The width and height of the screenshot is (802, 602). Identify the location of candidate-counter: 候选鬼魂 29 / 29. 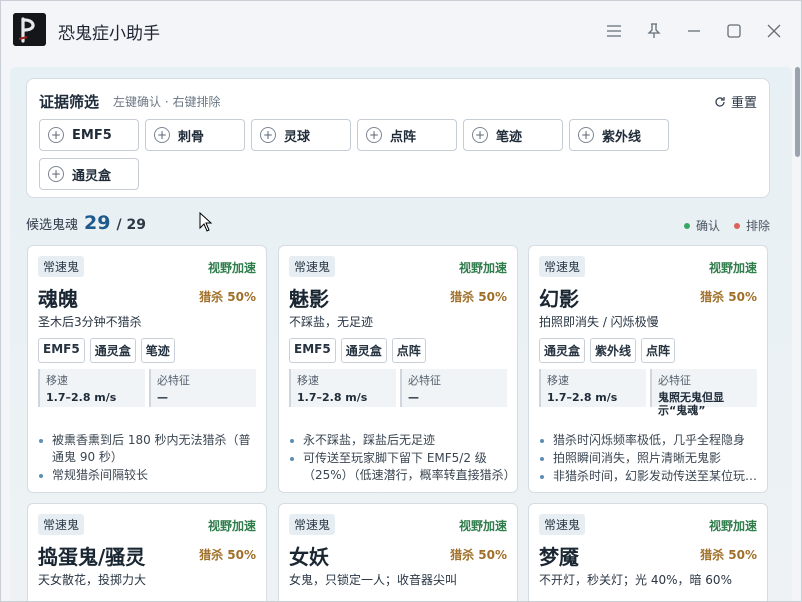
(86, 223).